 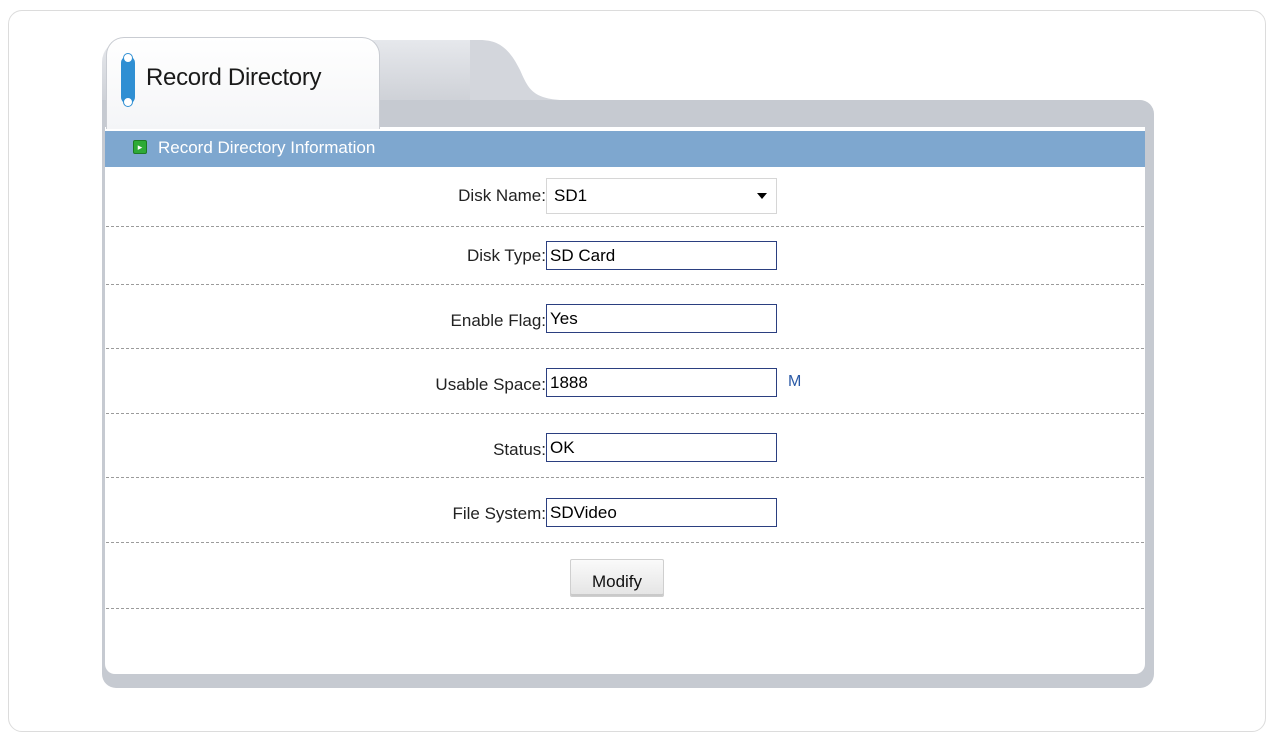 I want to click on tab-strip-slope, so click(x=515, y=72).